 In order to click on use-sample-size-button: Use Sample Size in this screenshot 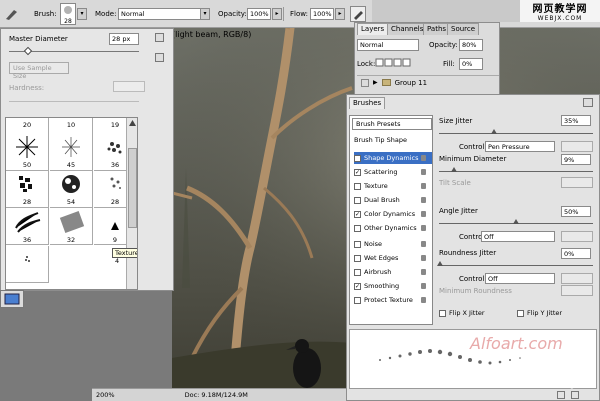, I will do `click(39, 71)`.